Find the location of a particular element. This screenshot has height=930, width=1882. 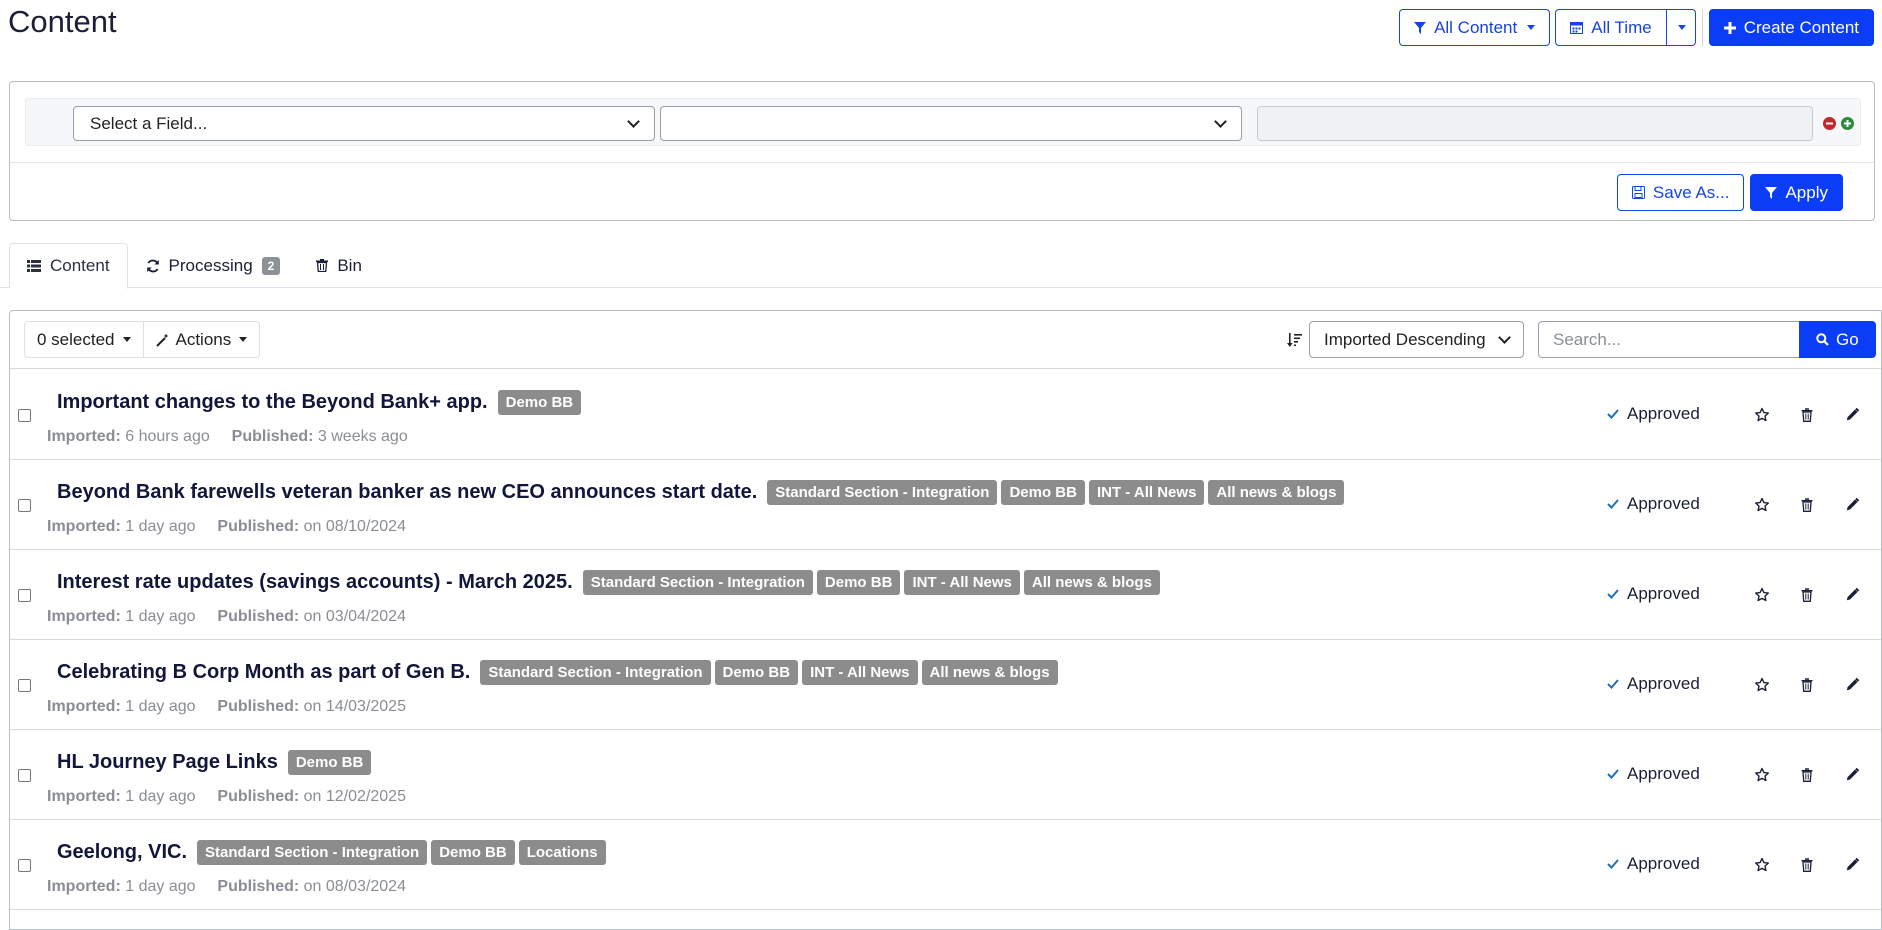

tab-content-label: Content is located at coordinates (80, 265).